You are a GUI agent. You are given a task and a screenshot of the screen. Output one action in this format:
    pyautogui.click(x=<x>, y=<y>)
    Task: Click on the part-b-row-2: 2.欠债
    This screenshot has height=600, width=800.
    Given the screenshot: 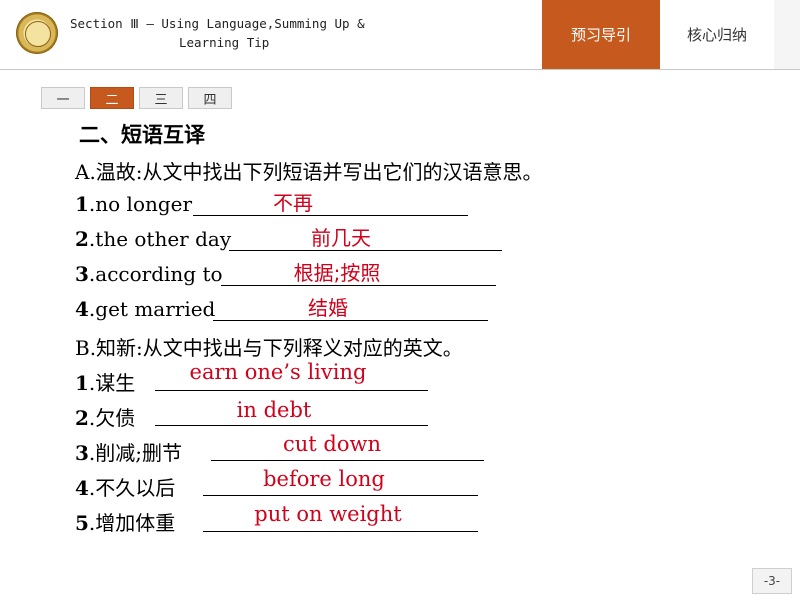 What is the action you would take?
    pyautogui.click(x=105, y=417)
    